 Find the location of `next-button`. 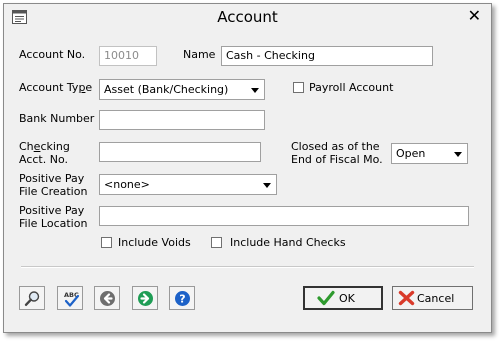

next-button is located at coordinates (145, 298).